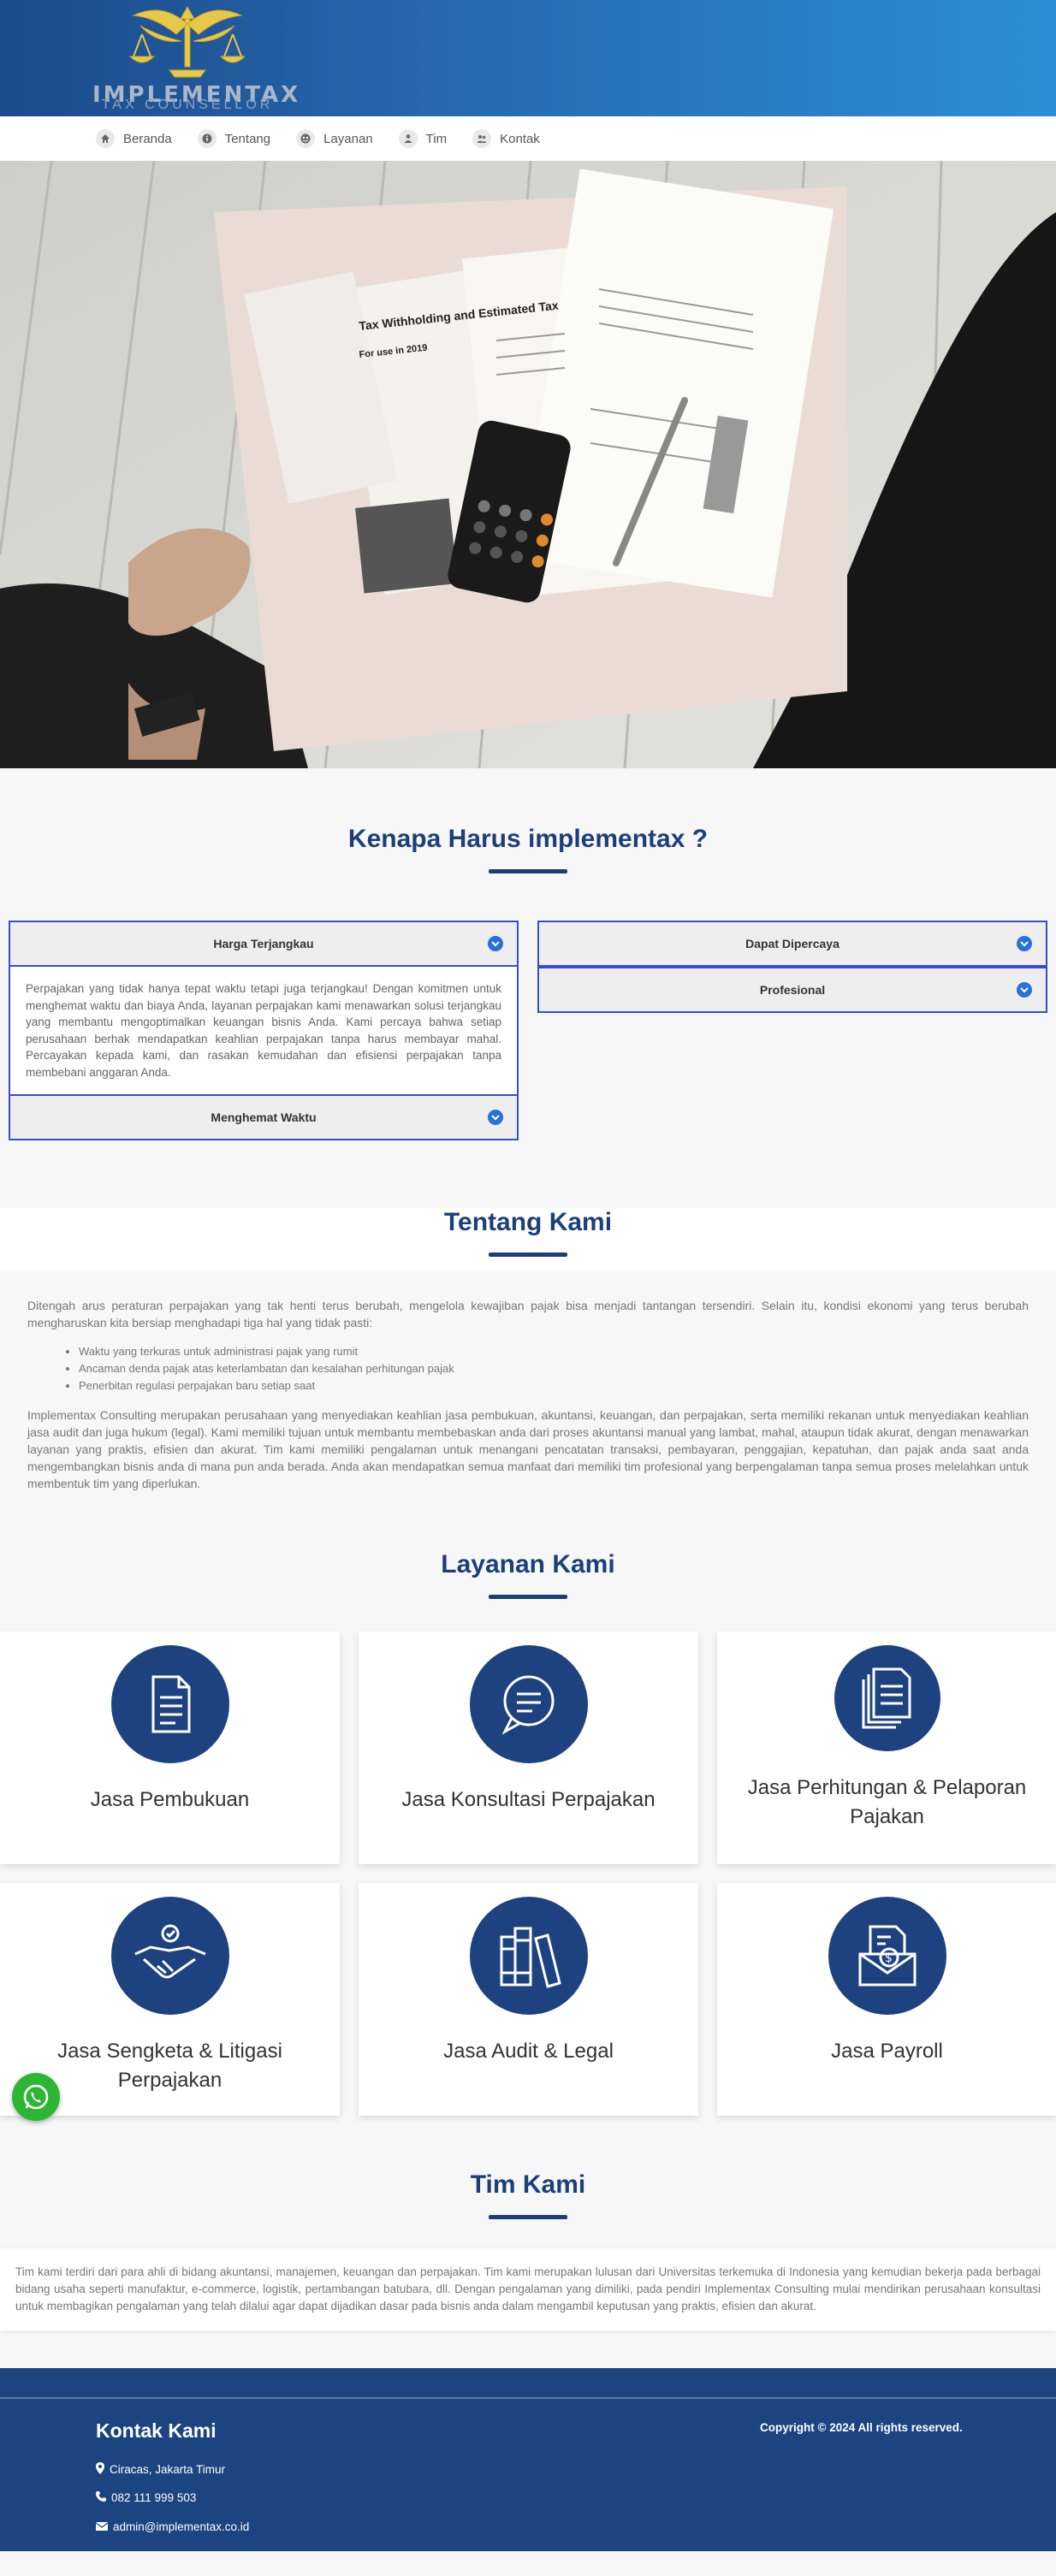 The height and width of the screenshot is (2576, 1056). I want to click on service-card-perhitungan: Jasa Perhitungan & Pelaporan Pajakan, so click(886, 1747).